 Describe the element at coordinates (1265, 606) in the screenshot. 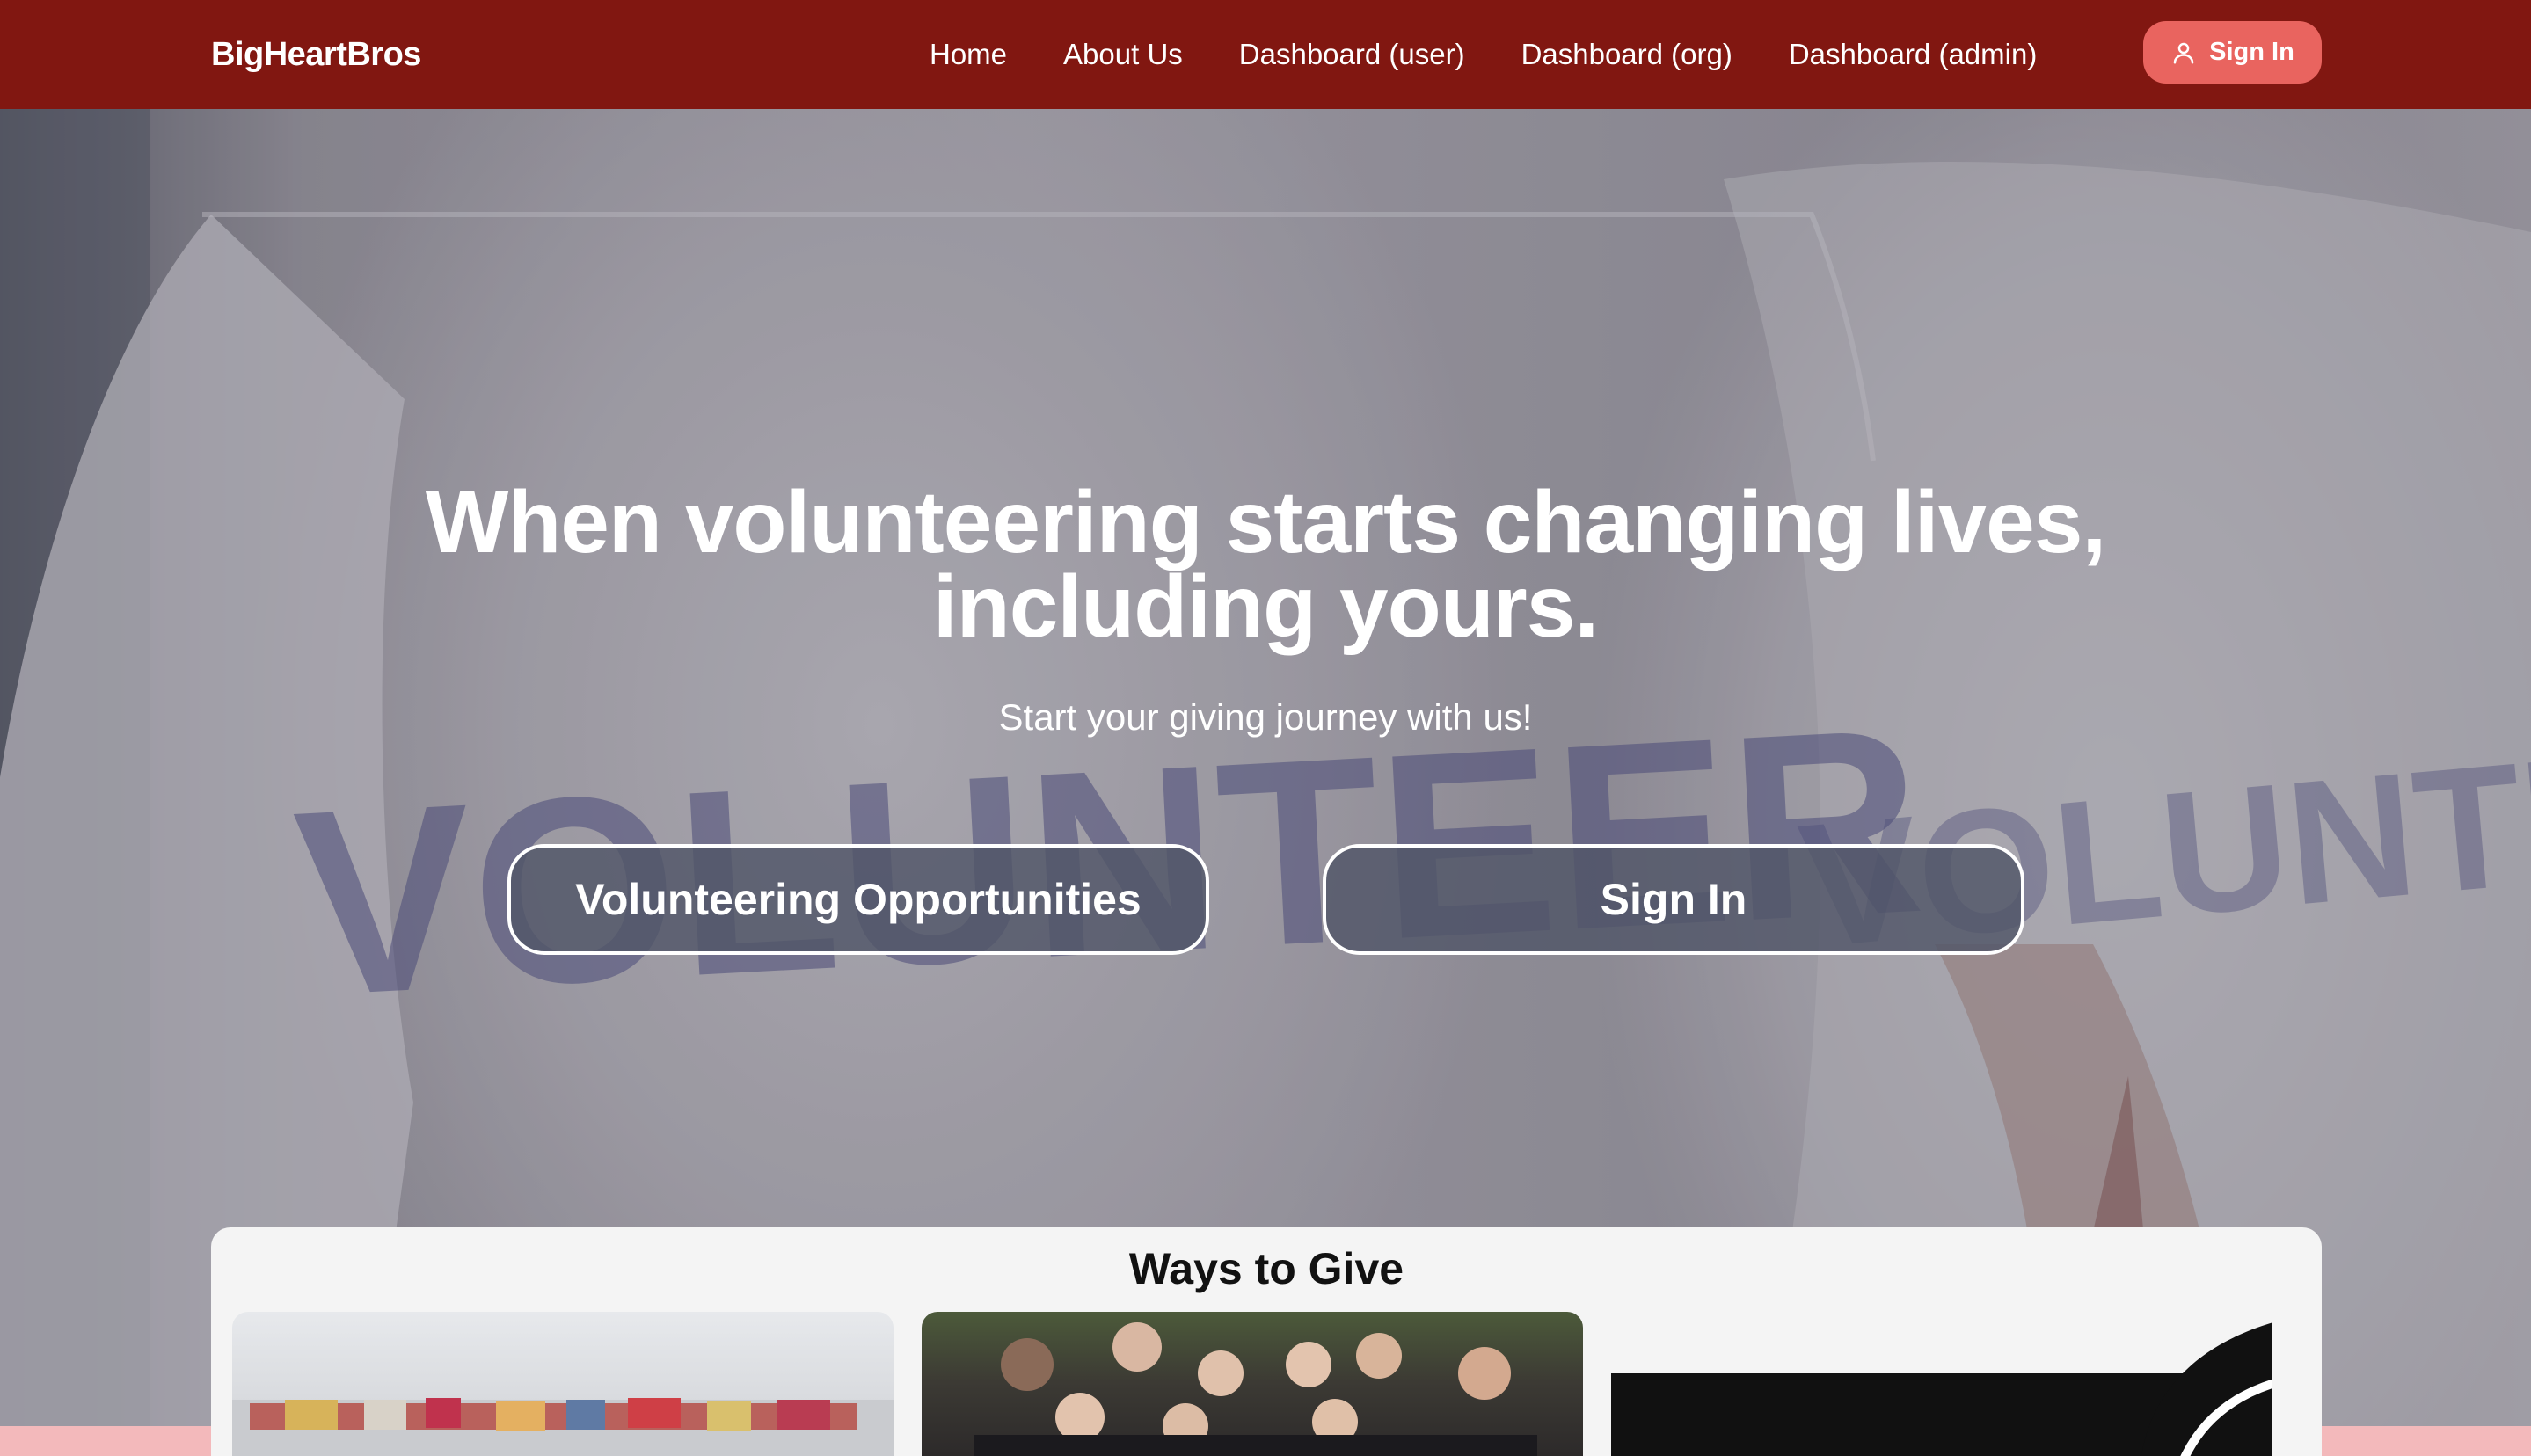

I see `hero-title-line-2: including yours.` at that location.